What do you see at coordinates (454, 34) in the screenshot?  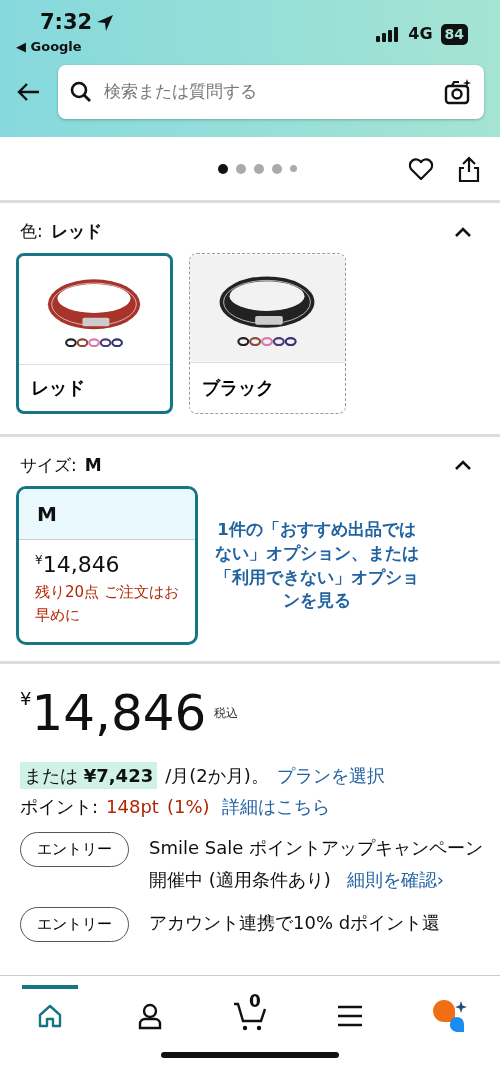 I see `battery-level: 84` at bounding box center [454, 34].